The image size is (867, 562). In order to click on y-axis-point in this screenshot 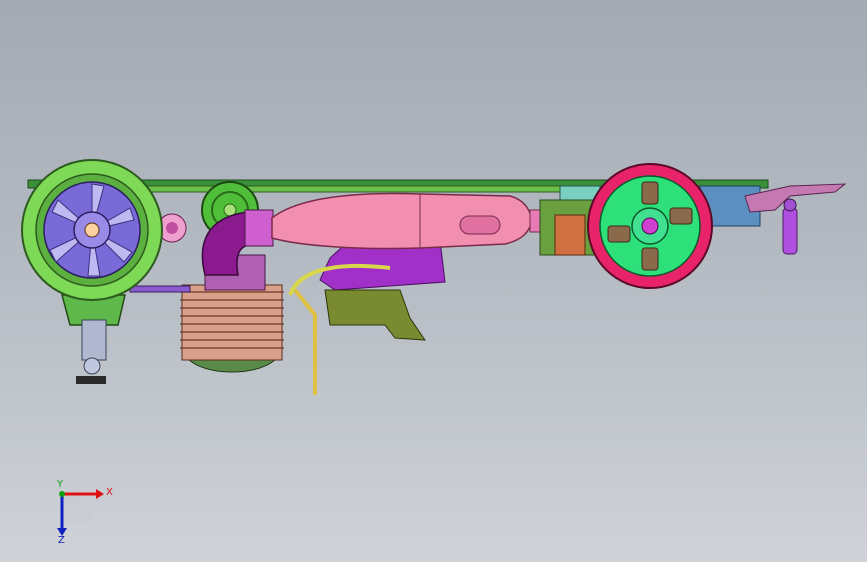, I will do `click(62, 494)`.